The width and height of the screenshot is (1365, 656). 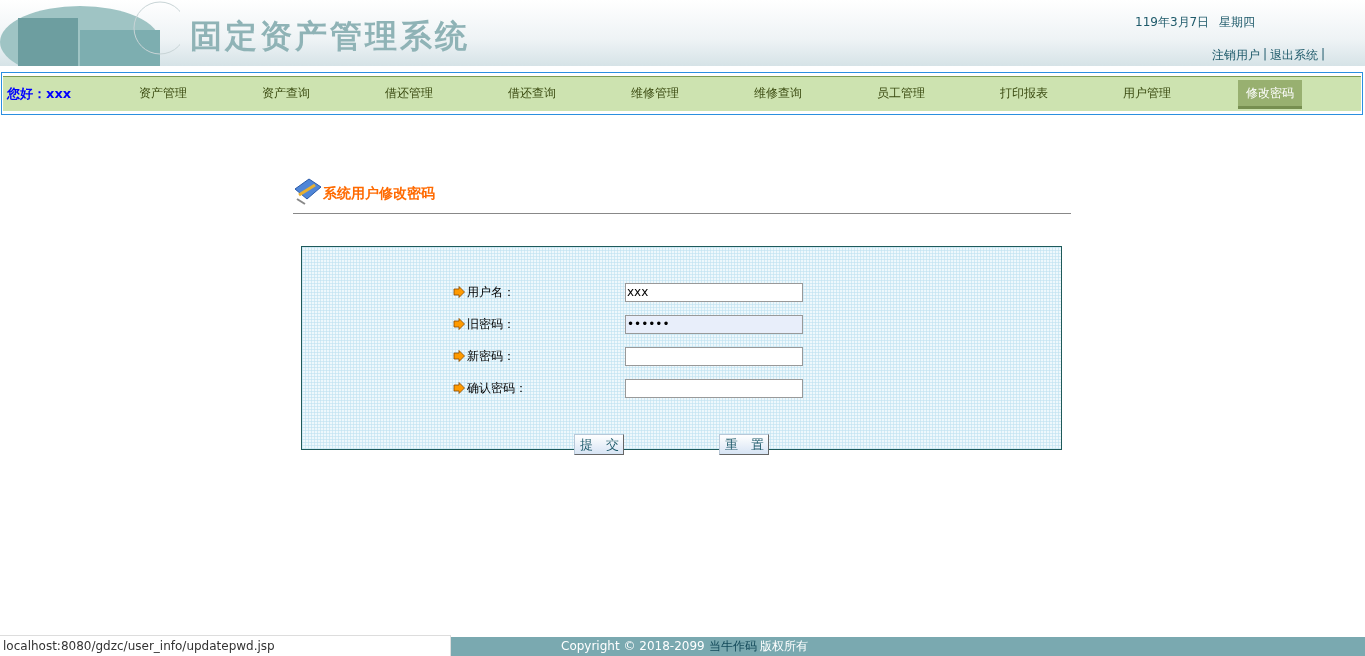 I want to click on greeting-text: 您好：xxx, so click(x=39, y=94).